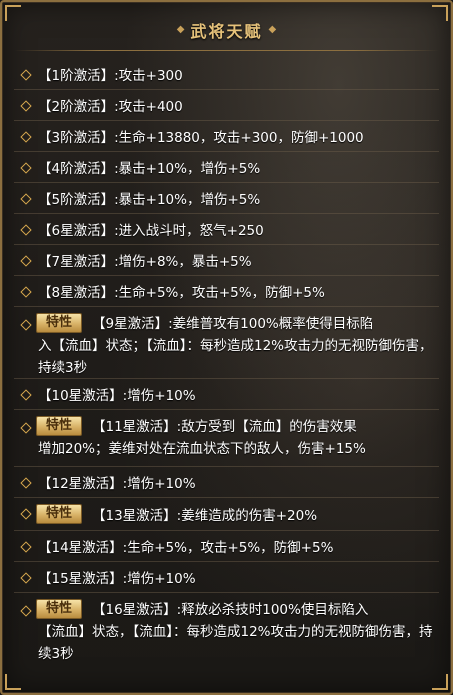 The width and height of the screenshot is (453, 695). Describe the element at coordinates (145, 262) in the screenshot. I see `talent-text: 【7星激活】:增伤+8%，暴击+5%` at that location.